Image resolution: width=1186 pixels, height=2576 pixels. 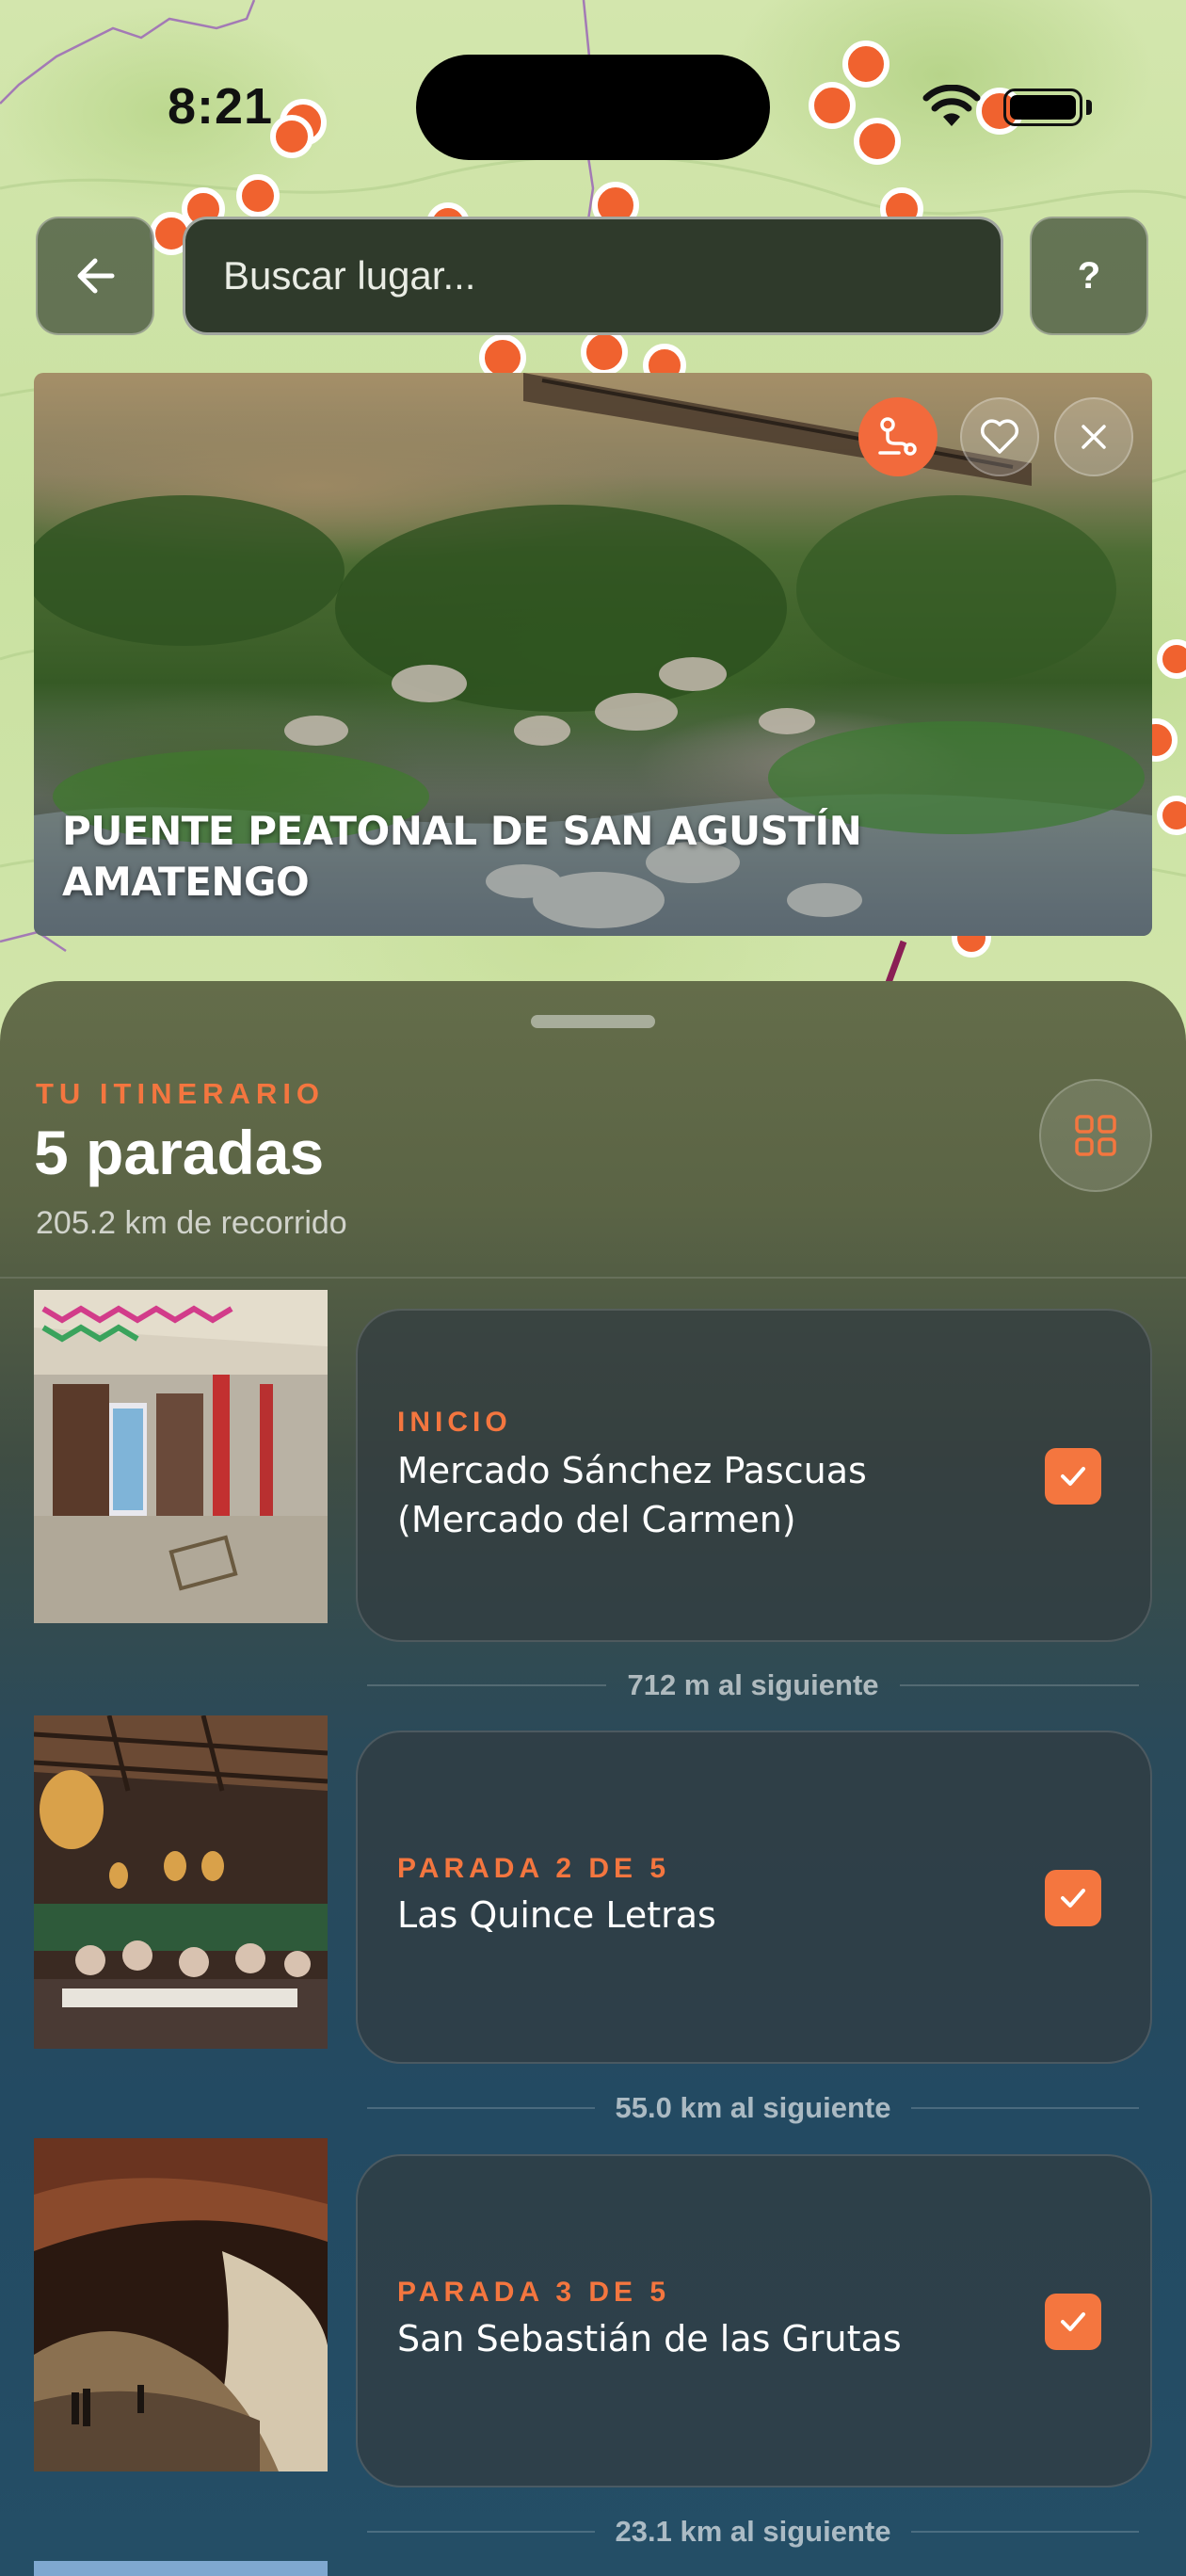 I want to click on stop-connector: 712 m al siguiente, so click(x=753, y=1685).